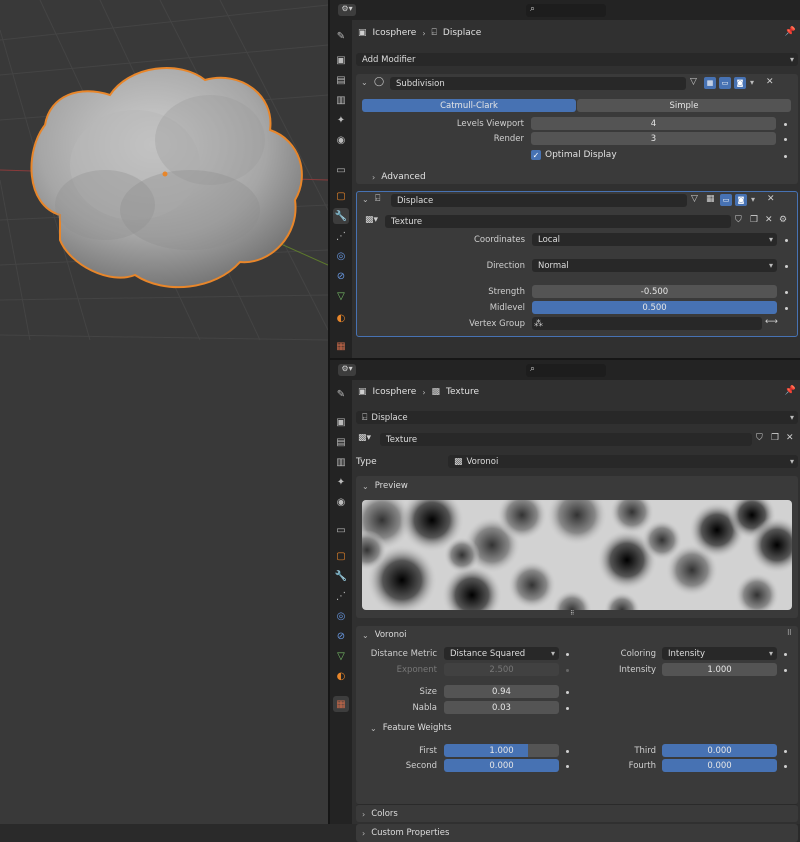 Image resolution: width=800 pixels, height=842 pixels. Describe the element at coordinates (719, 669) in the screenshot. I see `intensity-field: 1.000` at that location.